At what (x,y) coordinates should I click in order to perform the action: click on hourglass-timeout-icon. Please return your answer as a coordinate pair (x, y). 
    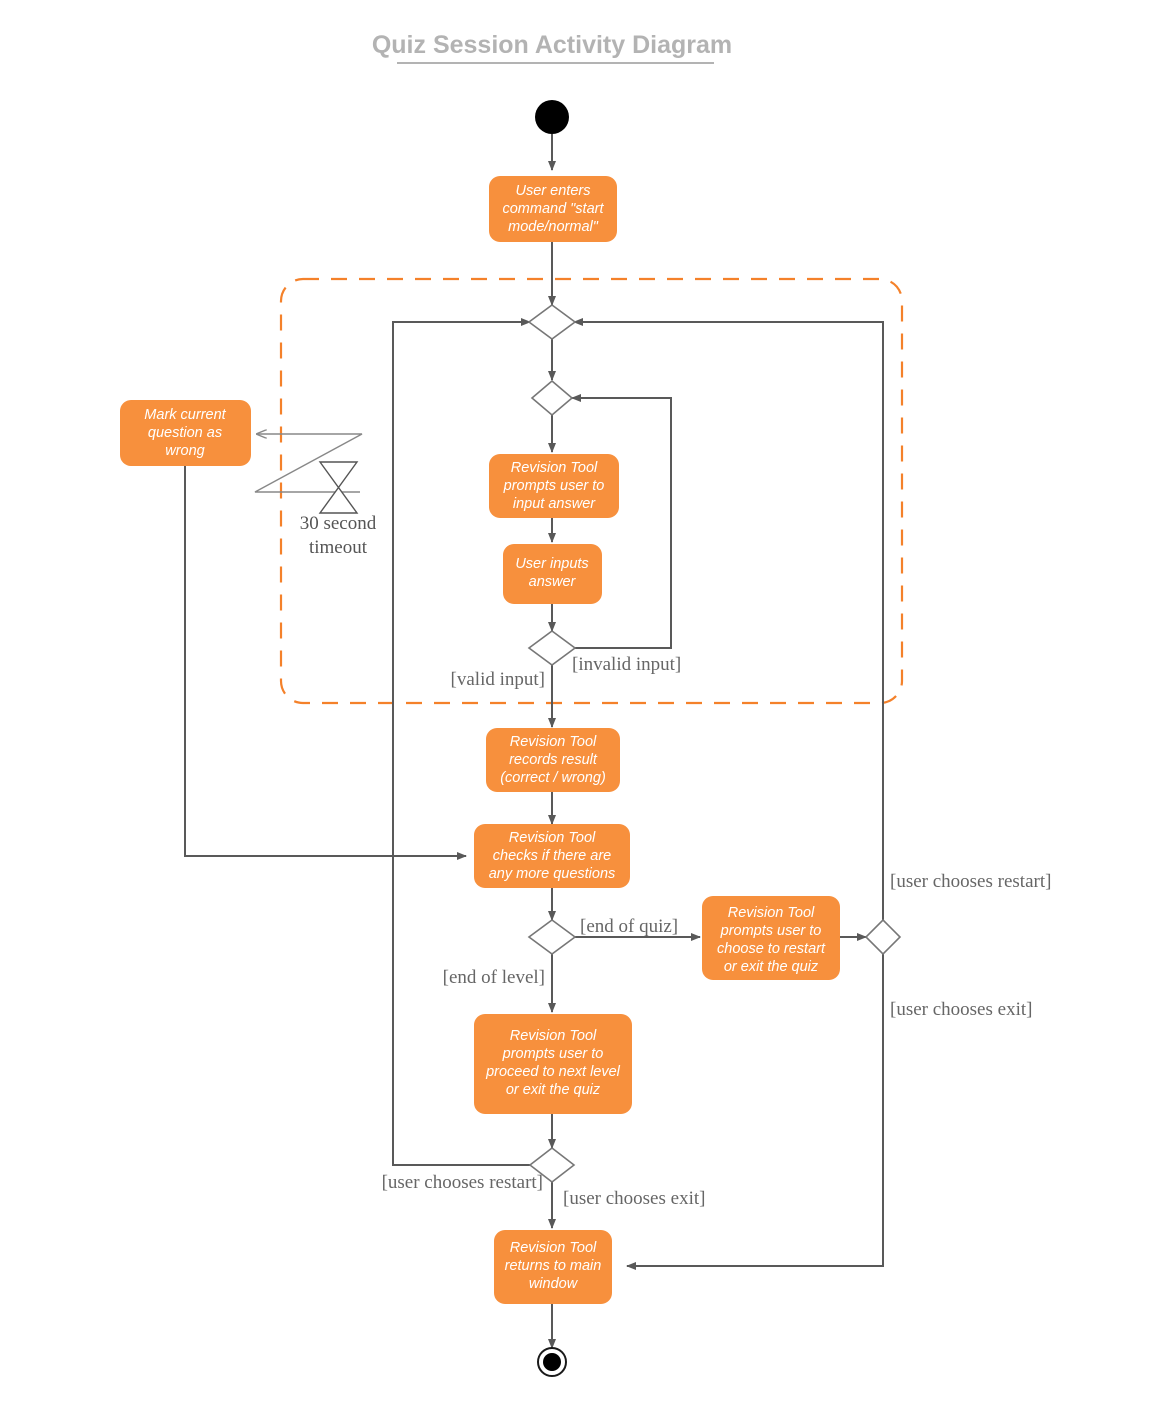
    Looking at the image, I should click on (338, 487).